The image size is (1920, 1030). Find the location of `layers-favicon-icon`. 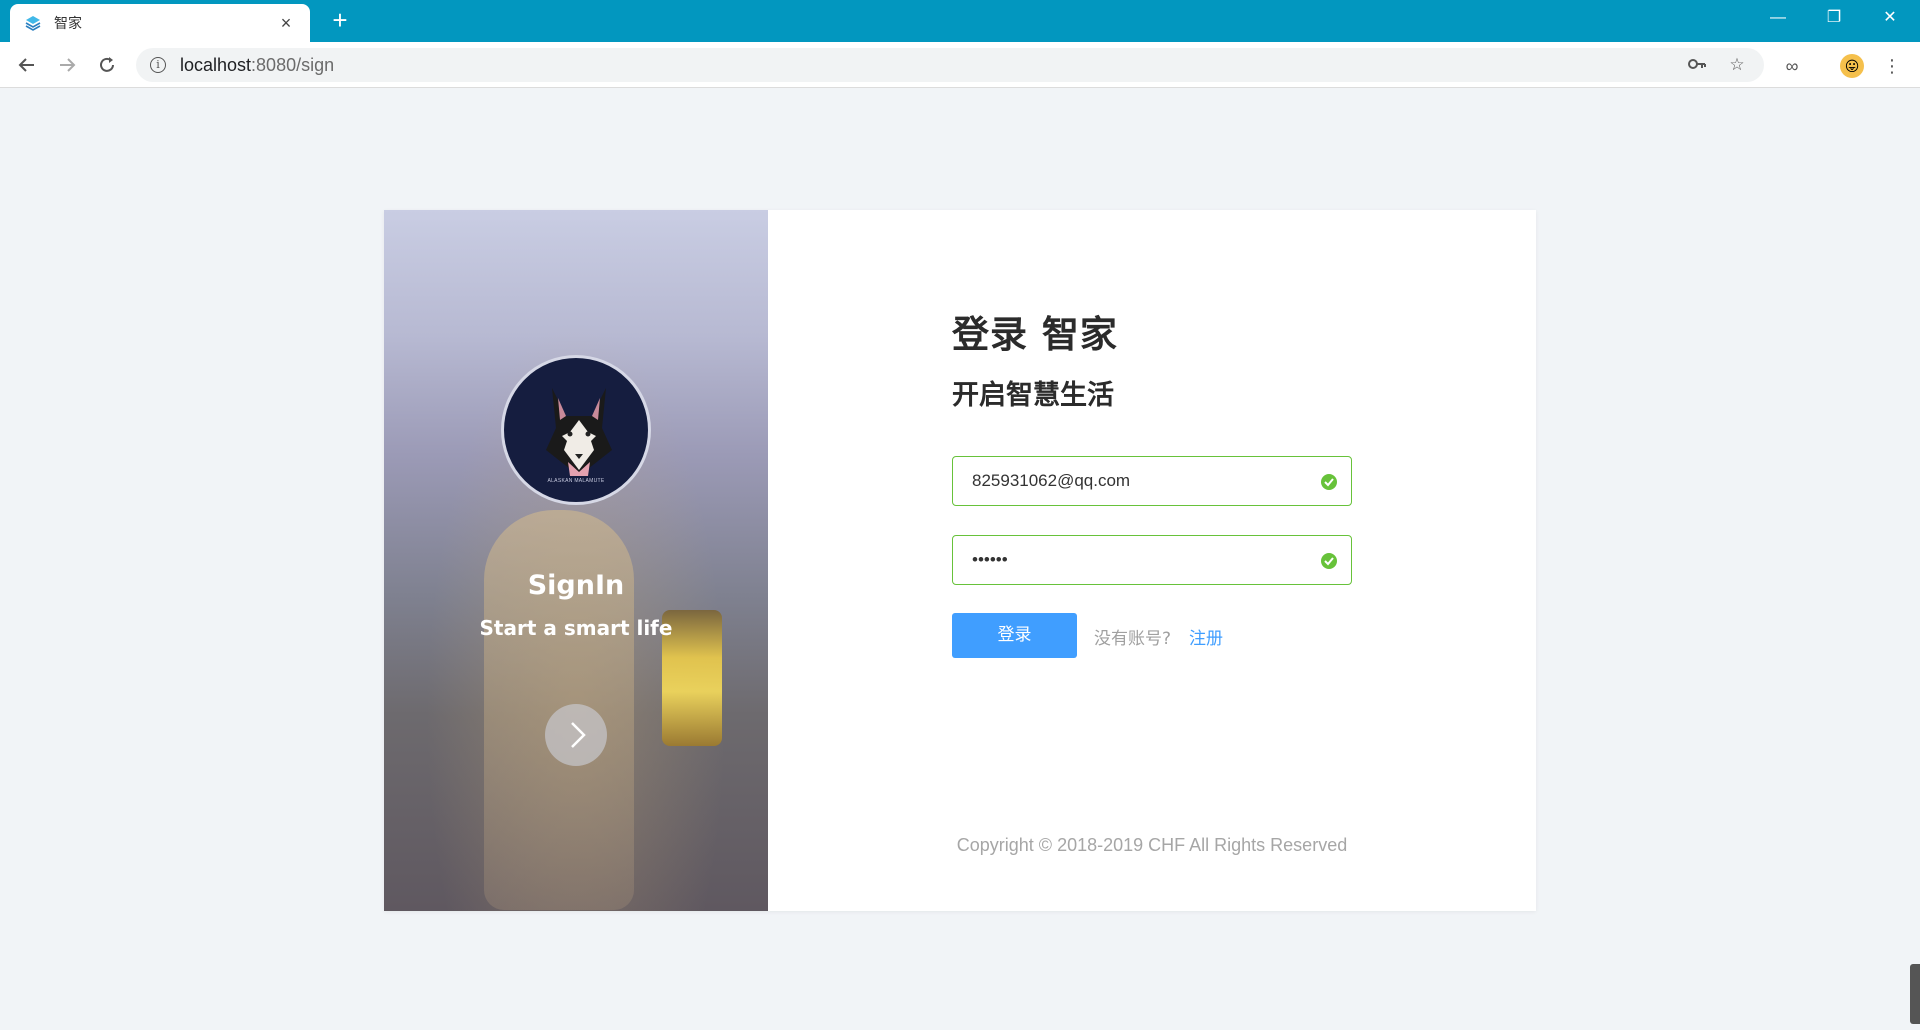

layers-favicon-icon is located at coordinates (33, 23).